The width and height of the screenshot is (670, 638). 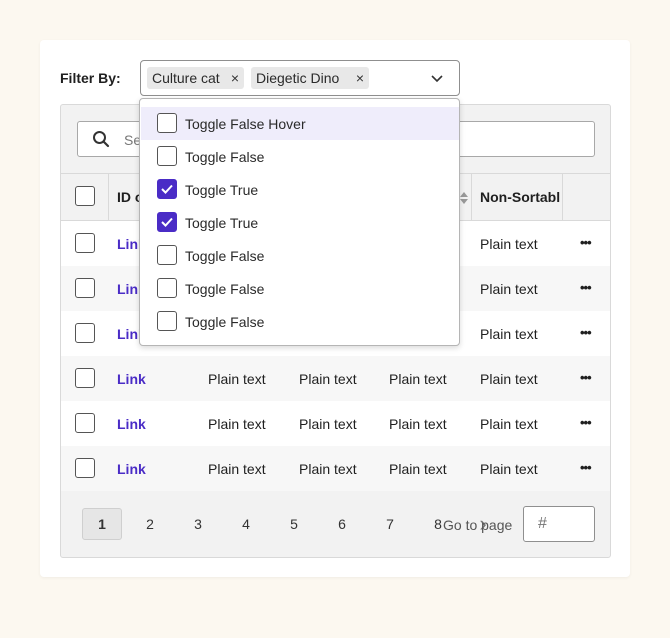 What do you see at coordinates (294, 524) in the screenshot?
I see `page-5: 5` at bounding box center [294, 524].